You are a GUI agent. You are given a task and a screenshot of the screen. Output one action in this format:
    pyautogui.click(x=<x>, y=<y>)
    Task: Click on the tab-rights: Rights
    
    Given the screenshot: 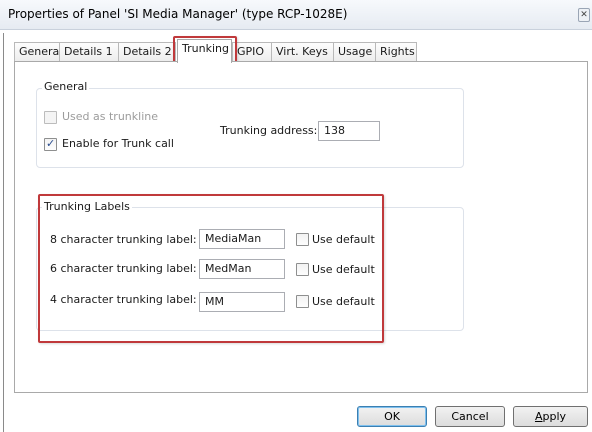 What is the action you would take?
    pyautogui.click(x=396, y=52)
    